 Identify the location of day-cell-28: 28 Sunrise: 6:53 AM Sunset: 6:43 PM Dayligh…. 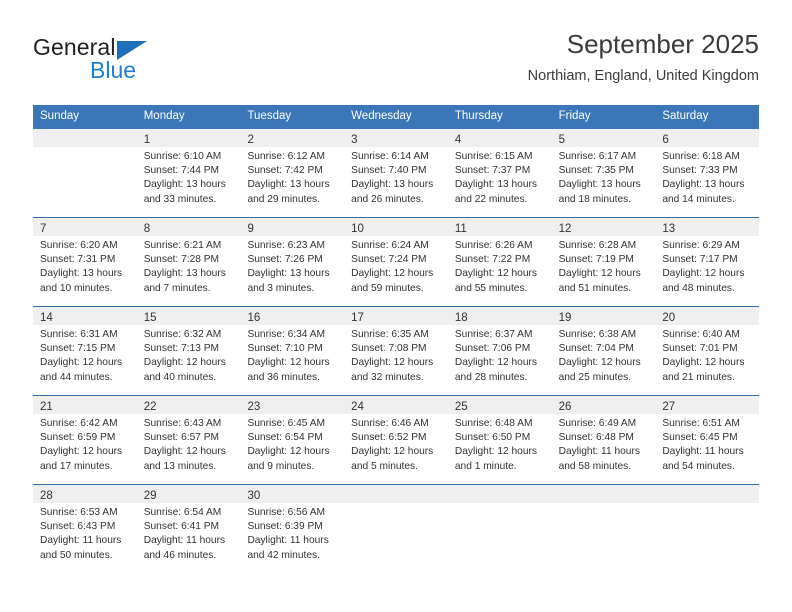
(85, 528).